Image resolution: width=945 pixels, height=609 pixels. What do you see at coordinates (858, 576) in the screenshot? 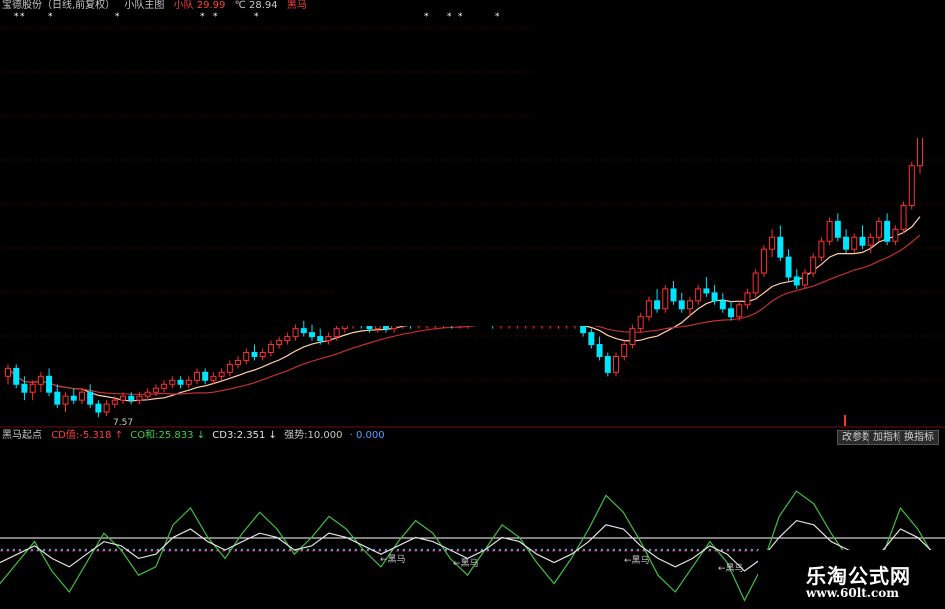
I see `watermark-title: 乐淘公式网` at bounding box center [858, 576].